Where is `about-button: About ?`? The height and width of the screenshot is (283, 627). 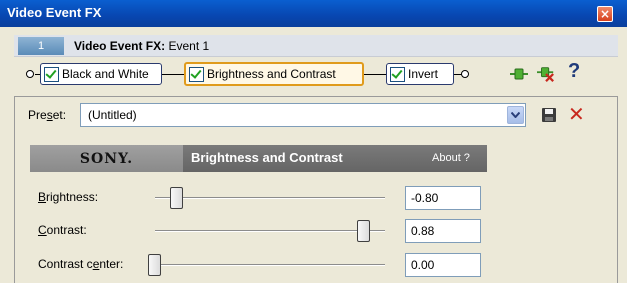
about-button: About ? is located at coordinates (451, 158).